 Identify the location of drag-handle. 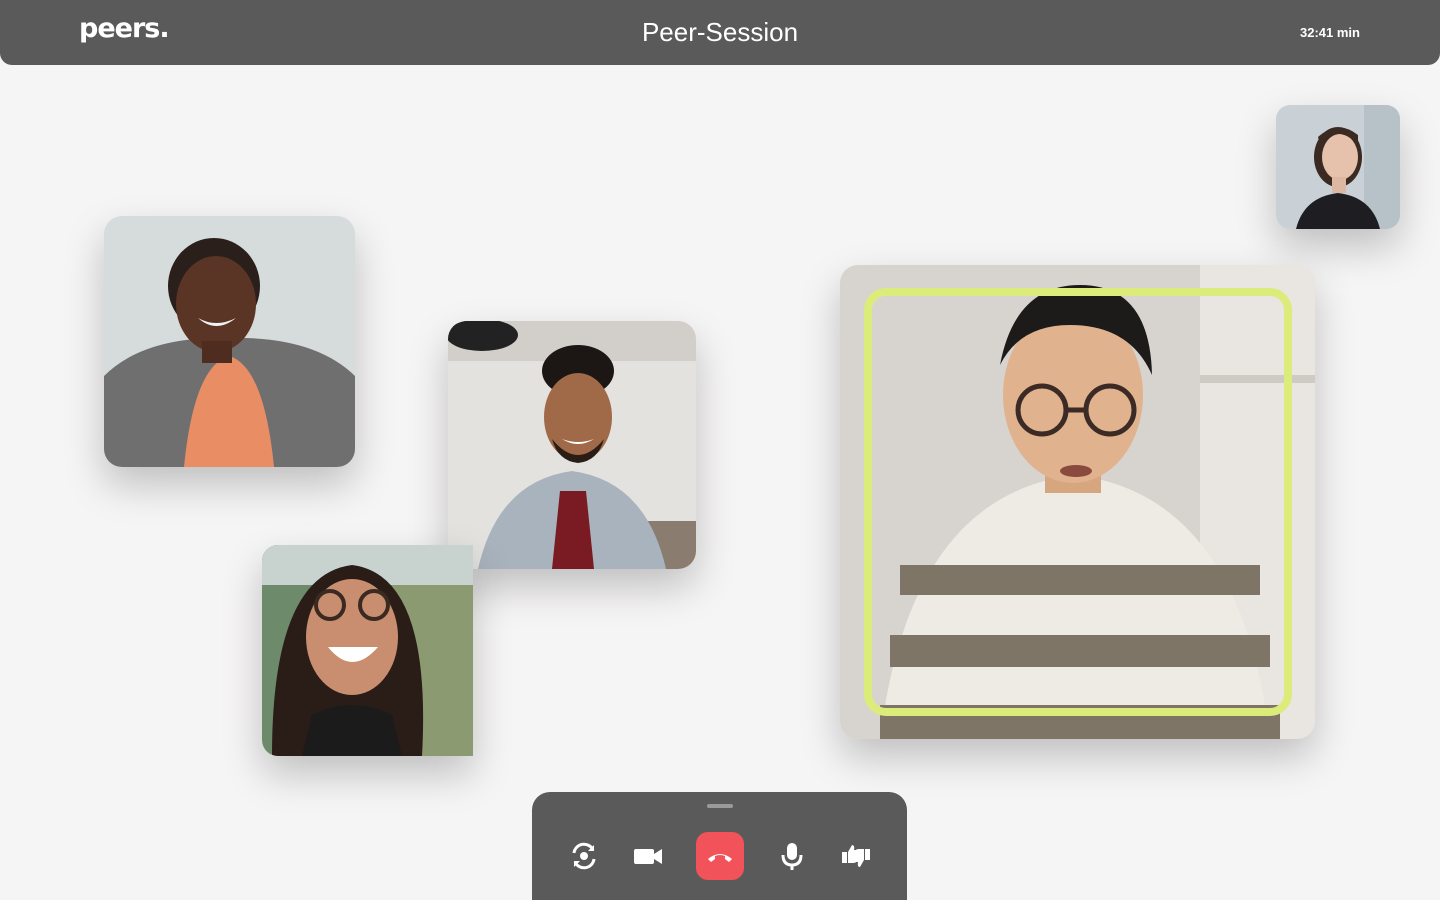
(720, 806).